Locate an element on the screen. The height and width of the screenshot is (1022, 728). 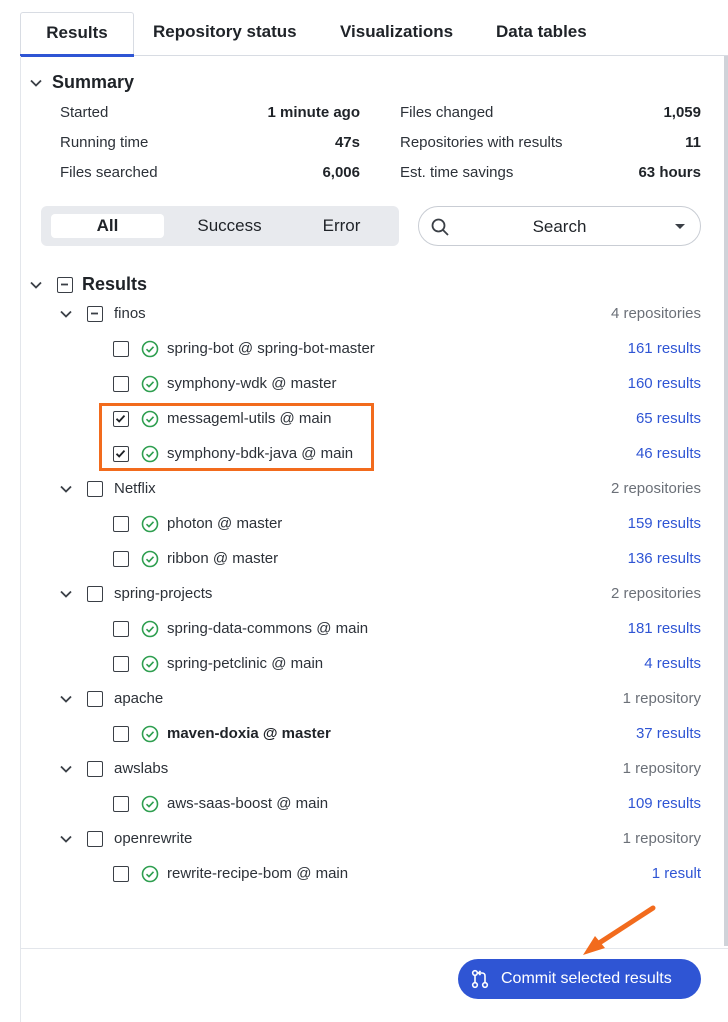
tab-visualizations-label: Visualizations is located at coordinates (397, 31).